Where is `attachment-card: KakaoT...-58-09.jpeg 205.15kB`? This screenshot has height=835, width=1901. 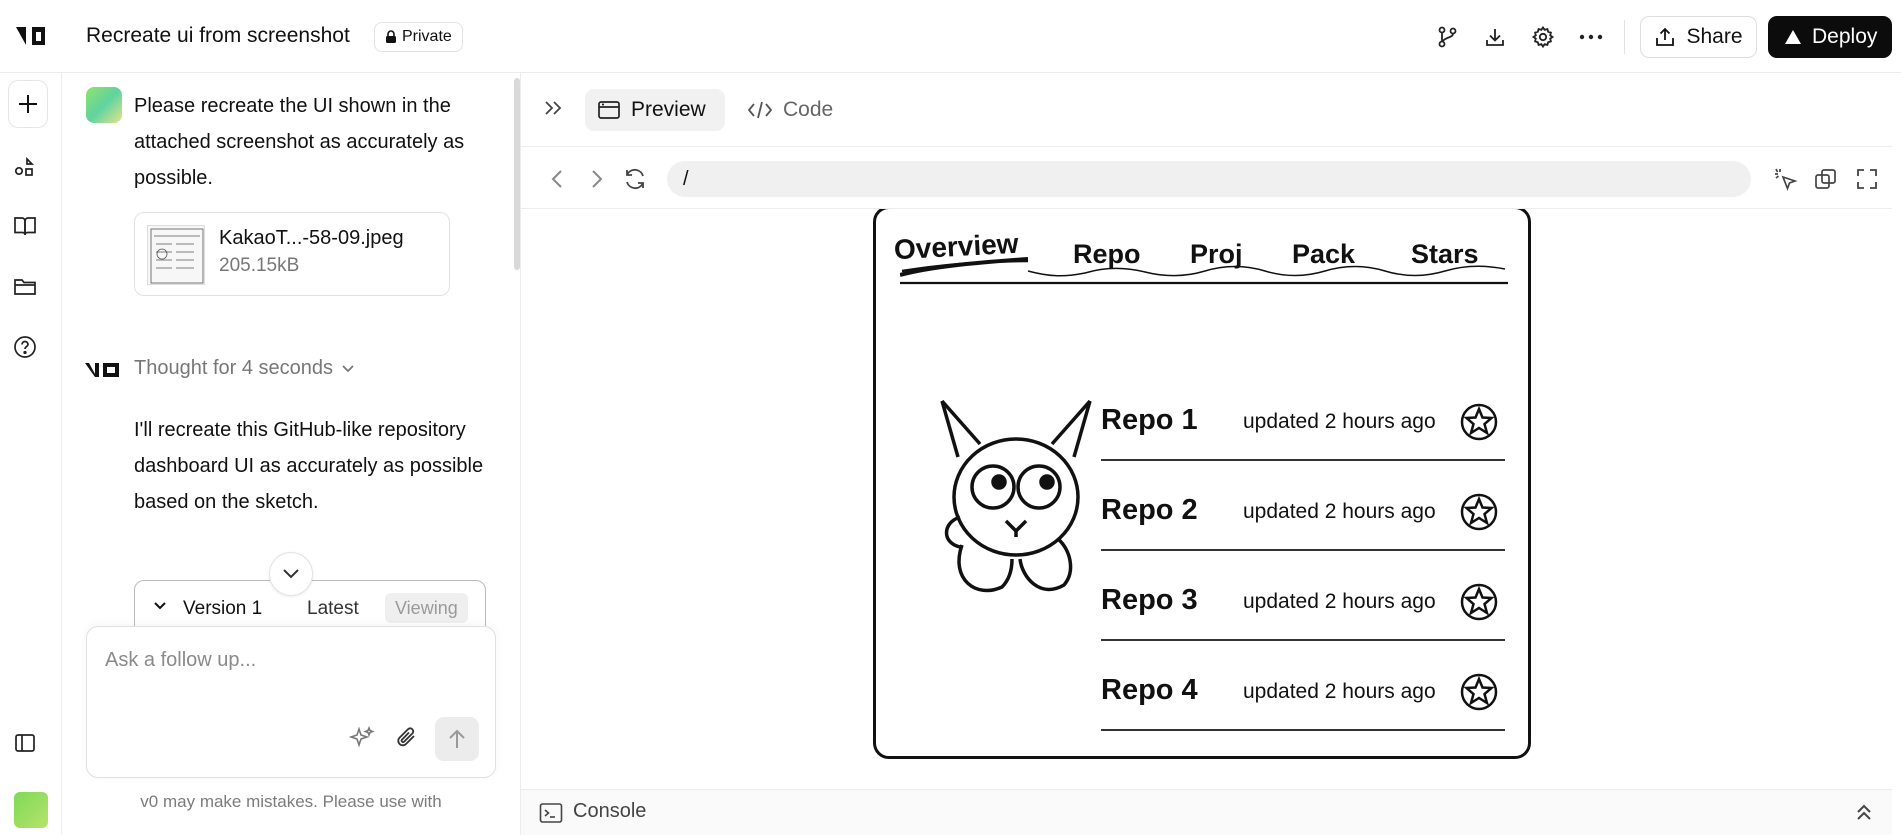
attachment-card: KakaoT...-58-09.jpeg 205.15kB is located at coordinates (292, 254).